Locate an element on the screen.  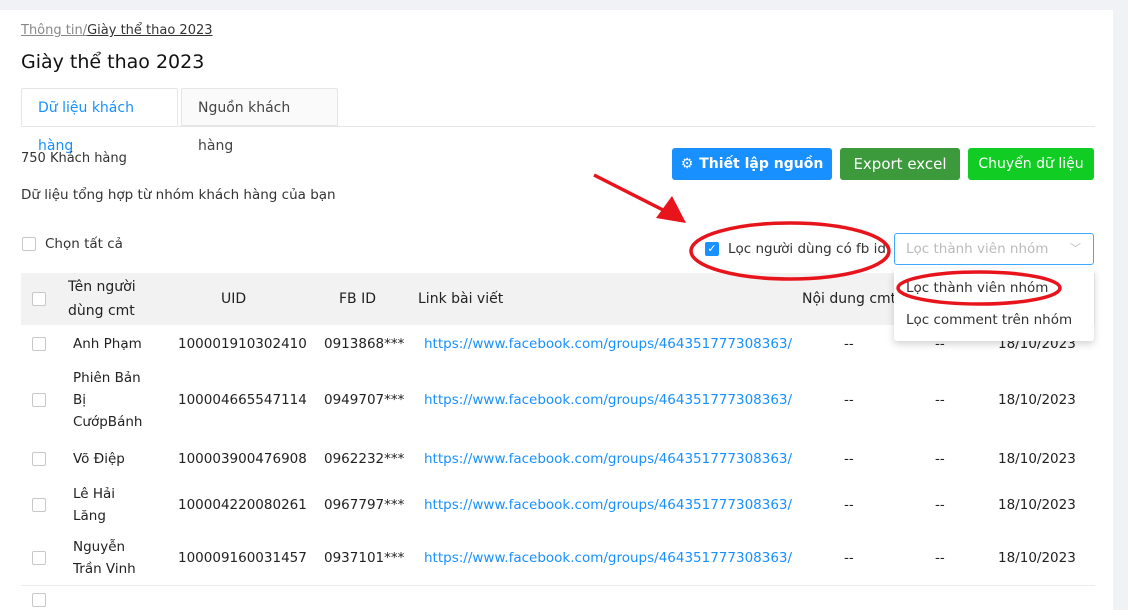
setup-source-label: Thiết lập nguồn is located at coordinates (761, 164).